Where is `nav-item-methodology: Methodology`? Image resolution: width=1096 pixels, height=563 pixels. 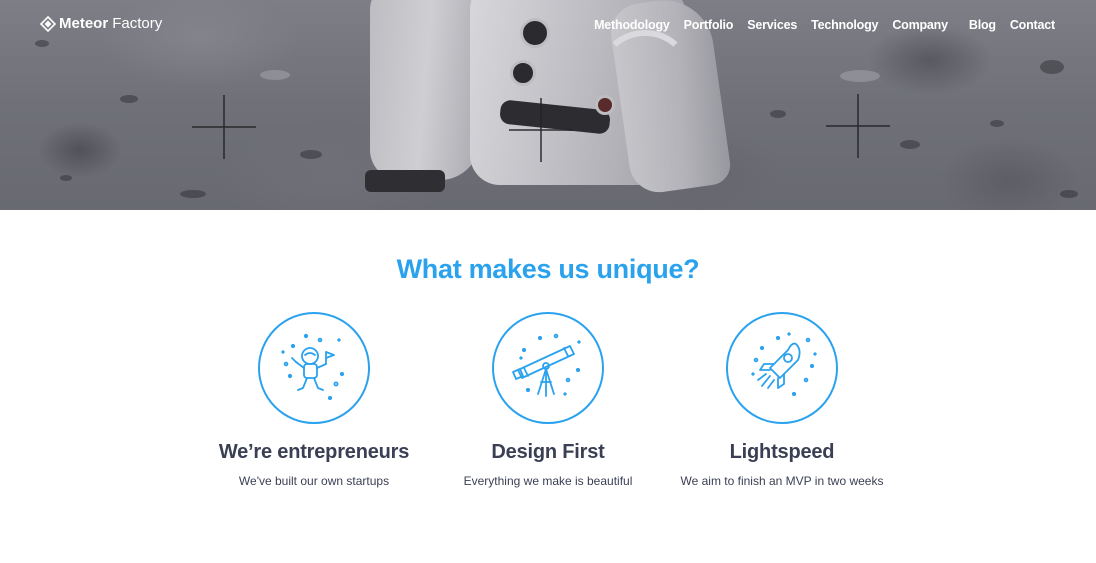 nav-item-methodology: Methodology is located at coordinates (632, 25).